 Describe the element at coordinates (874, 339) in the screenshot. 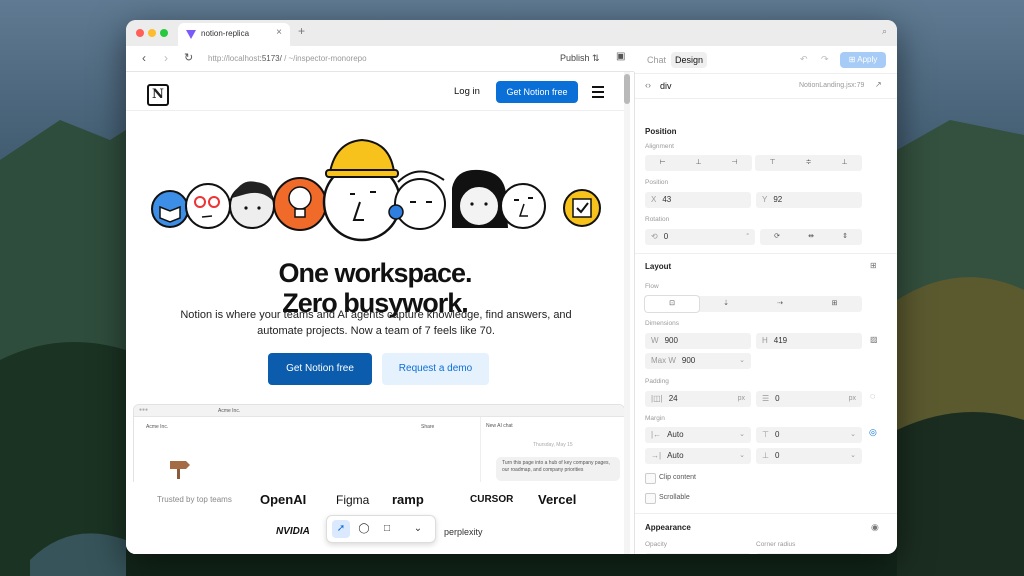

I see `image-fit-icon: ▨` at that location.